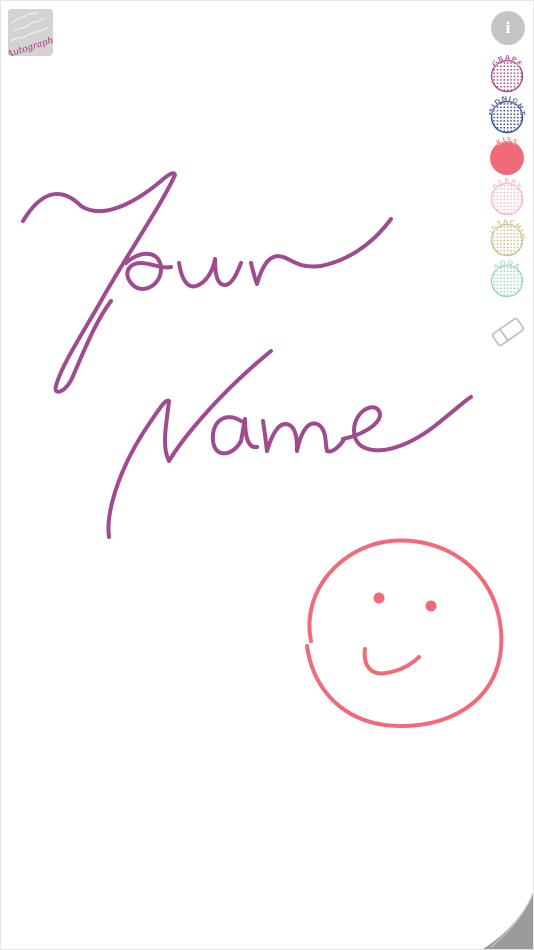 The height and width of the screenshot is (950, 534). I want to click on stroke-name-n, so click(189, 444).